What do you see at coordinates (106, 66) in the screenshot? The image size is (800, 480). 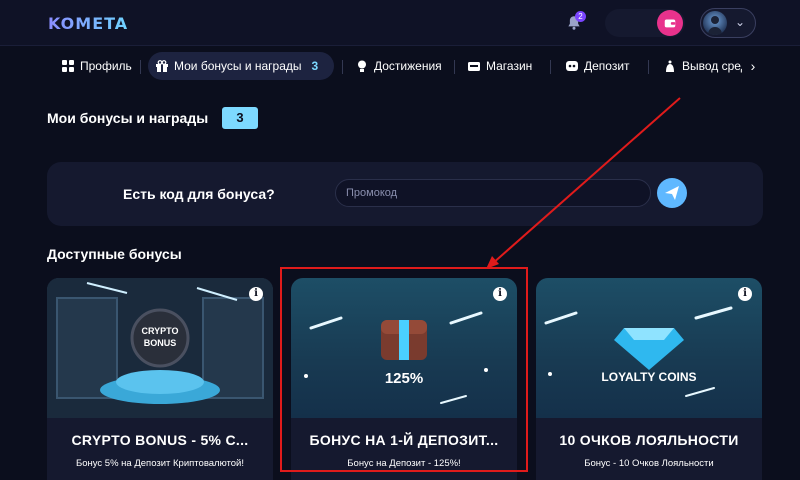 I see `tab-label: Профиль` at bounding box center [106, 66].